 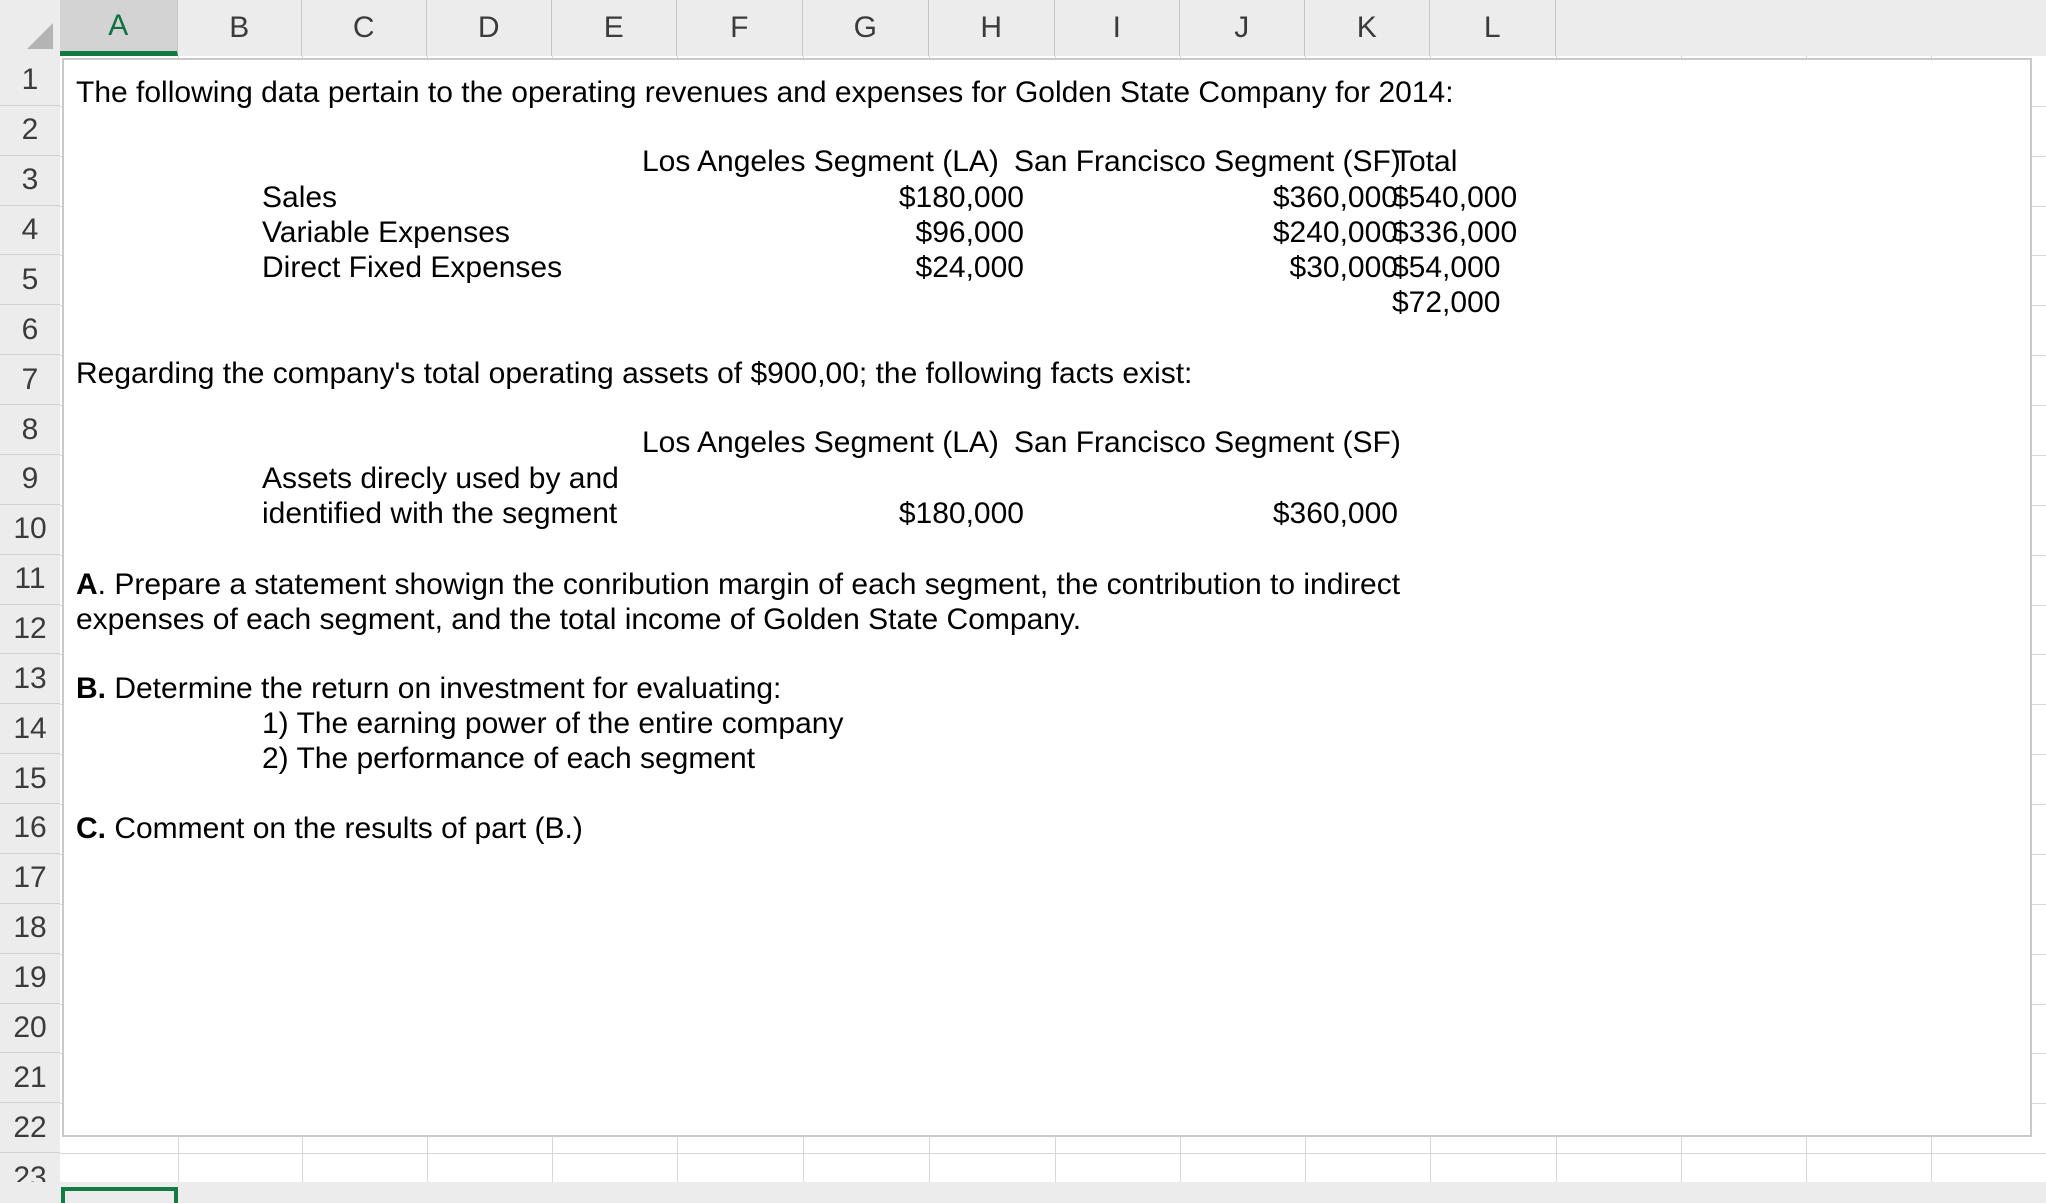 I want to click on row-header-1: 1, so click(x=30, y=81).